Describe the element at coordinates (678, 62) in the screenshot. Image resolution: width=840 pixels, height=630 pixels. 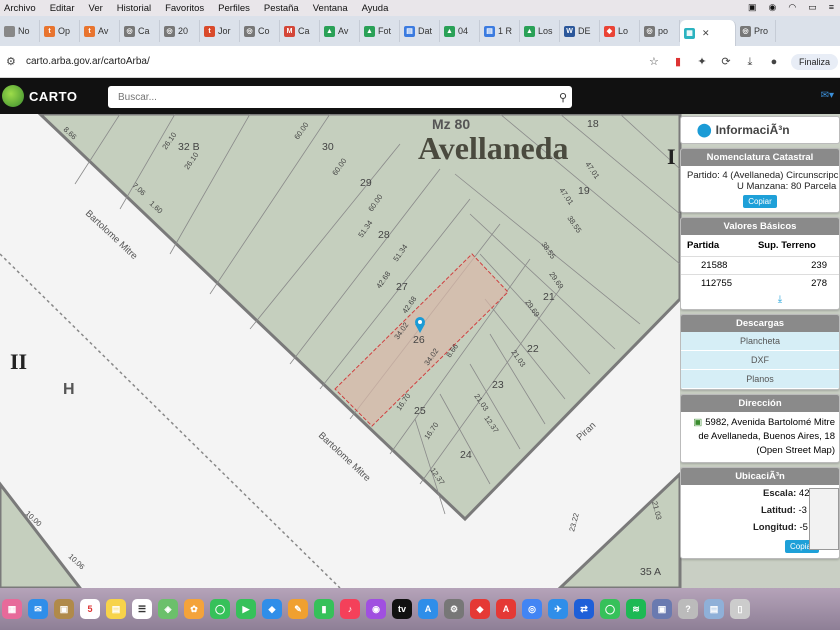
I see `pdf-extension-icon: ▮` at that location.